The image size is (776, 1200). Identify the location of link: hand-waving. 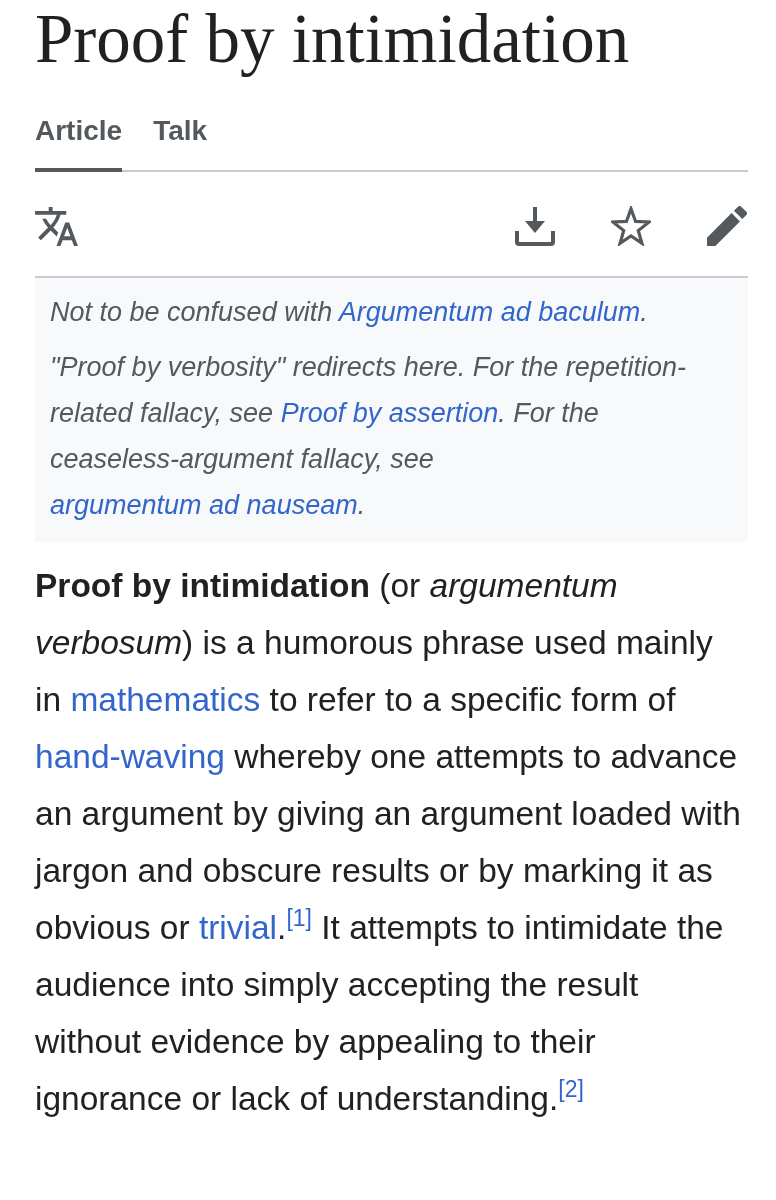
(130, 756).